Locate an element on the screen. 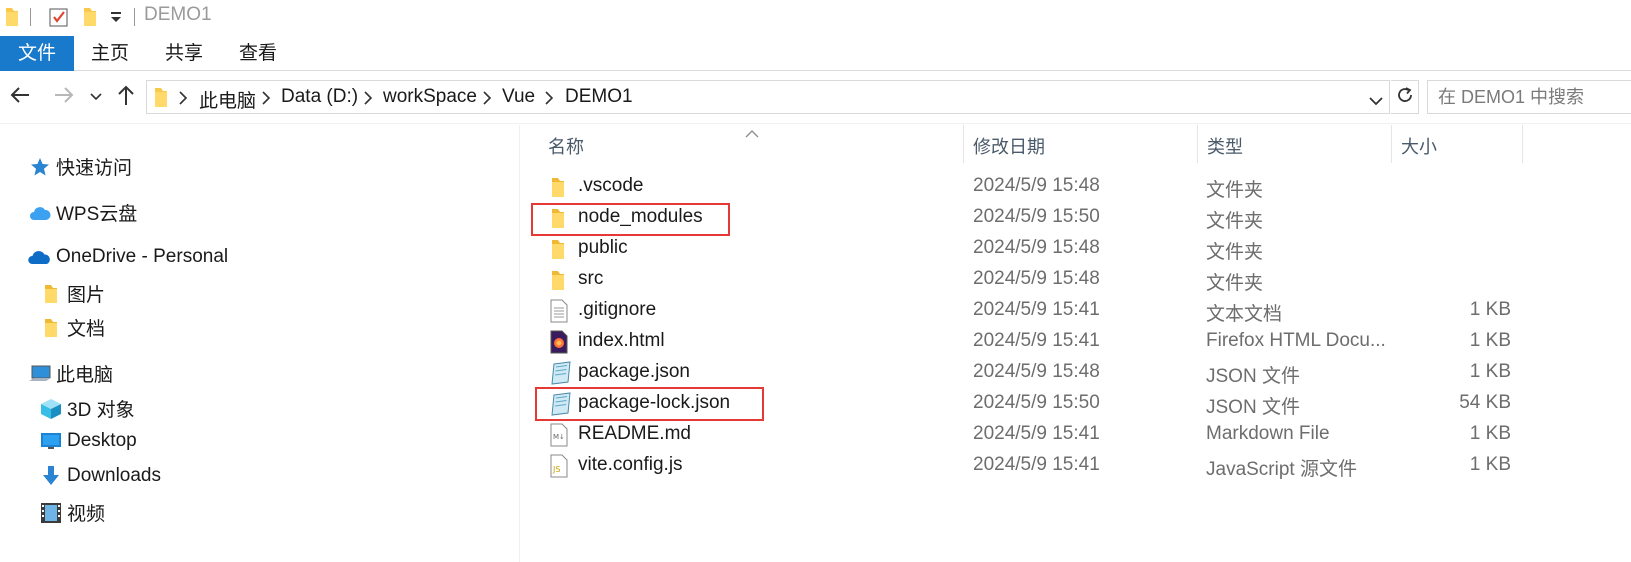 The width and height of the screenshot is (1631, 562). tab-share: 共享 is located at coordinates (184, 53).